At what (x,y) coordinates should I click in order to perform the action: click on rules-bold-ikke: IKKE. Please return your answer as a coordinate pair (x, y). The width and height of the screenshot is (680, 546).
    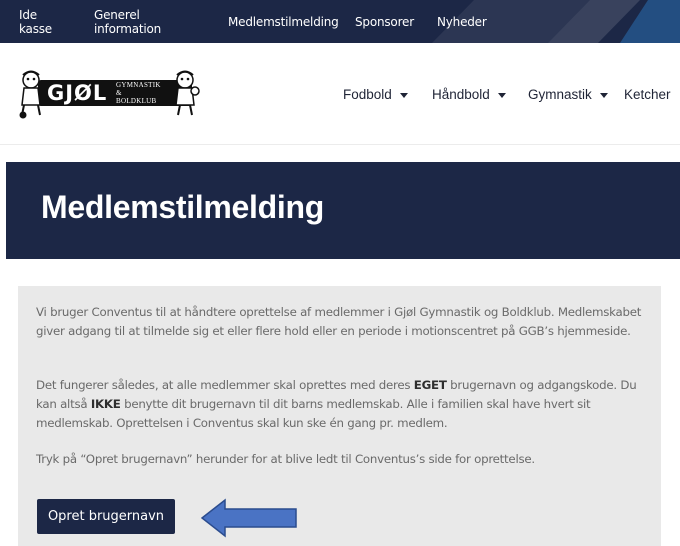
    Looking at the image, I should click on (105, 404).